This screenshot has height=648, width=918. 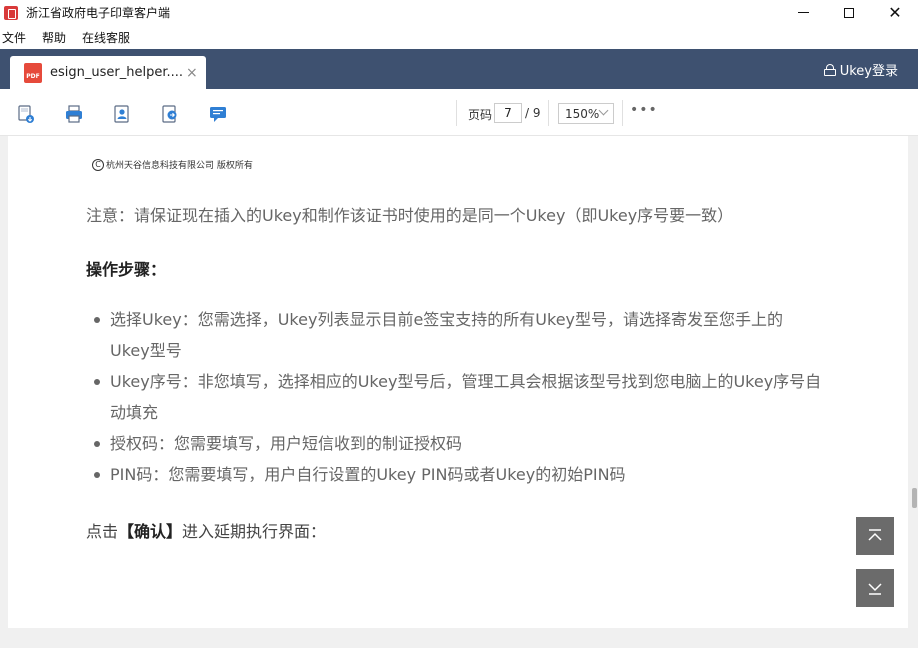 I want to click on page-total: / 9, so click(x=533, y=113).